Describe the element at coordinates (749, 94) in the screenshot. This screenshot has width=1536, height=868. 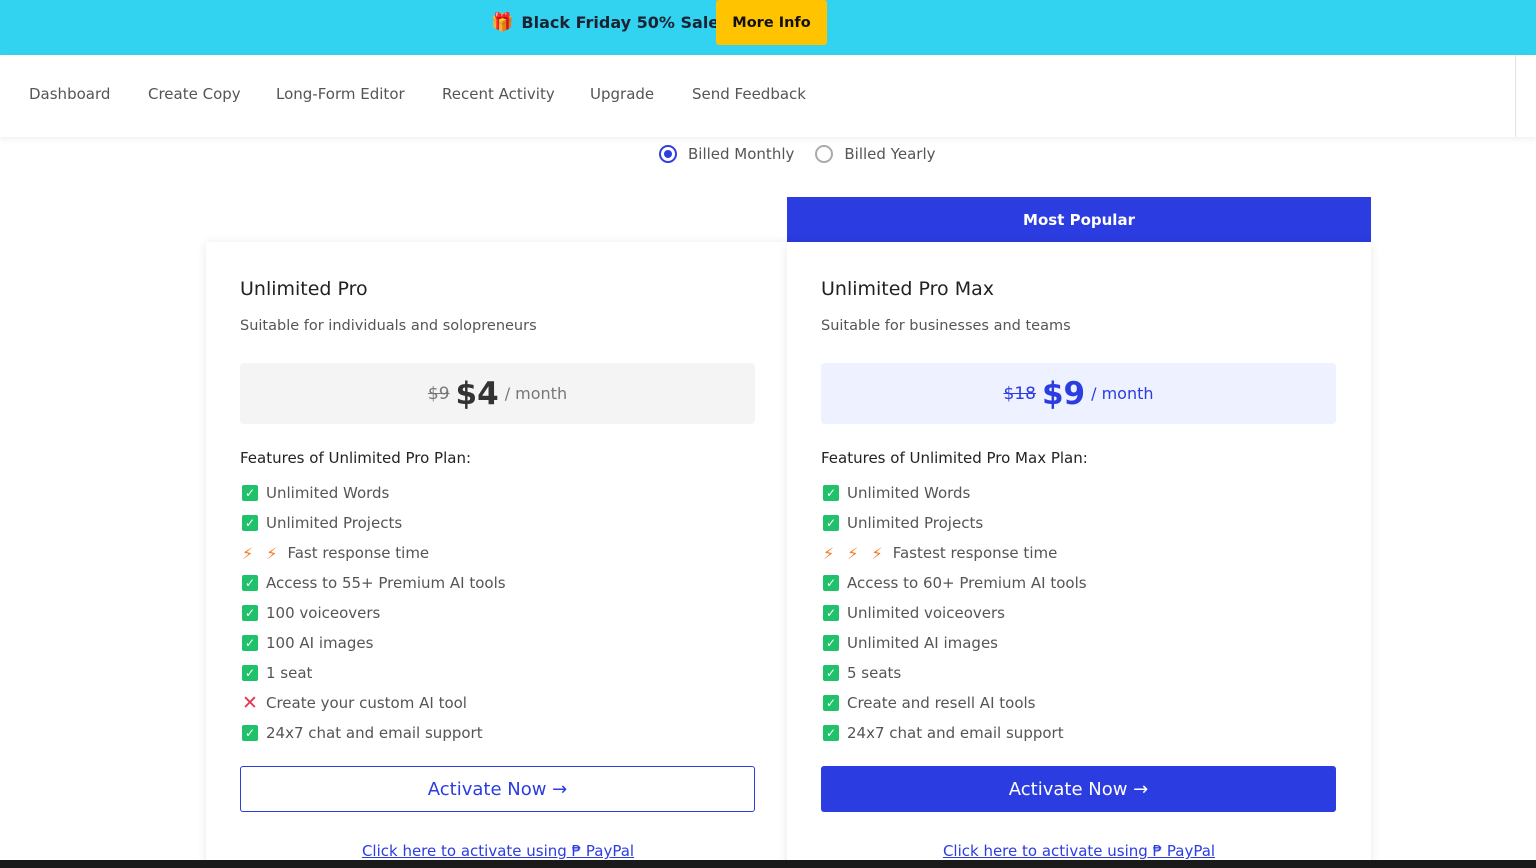
I see `nav-item-send-feedback: Send Feedback` at that location.